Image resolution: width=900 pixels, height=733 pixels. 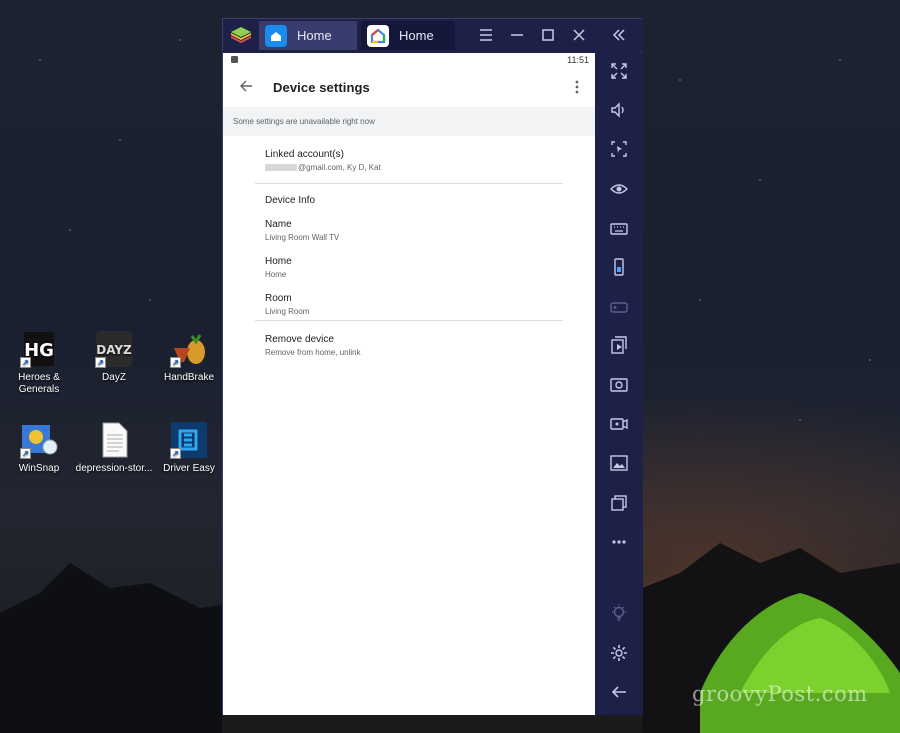 I want to click on bluestacks-logo-icon, so click(x=241, y=35).